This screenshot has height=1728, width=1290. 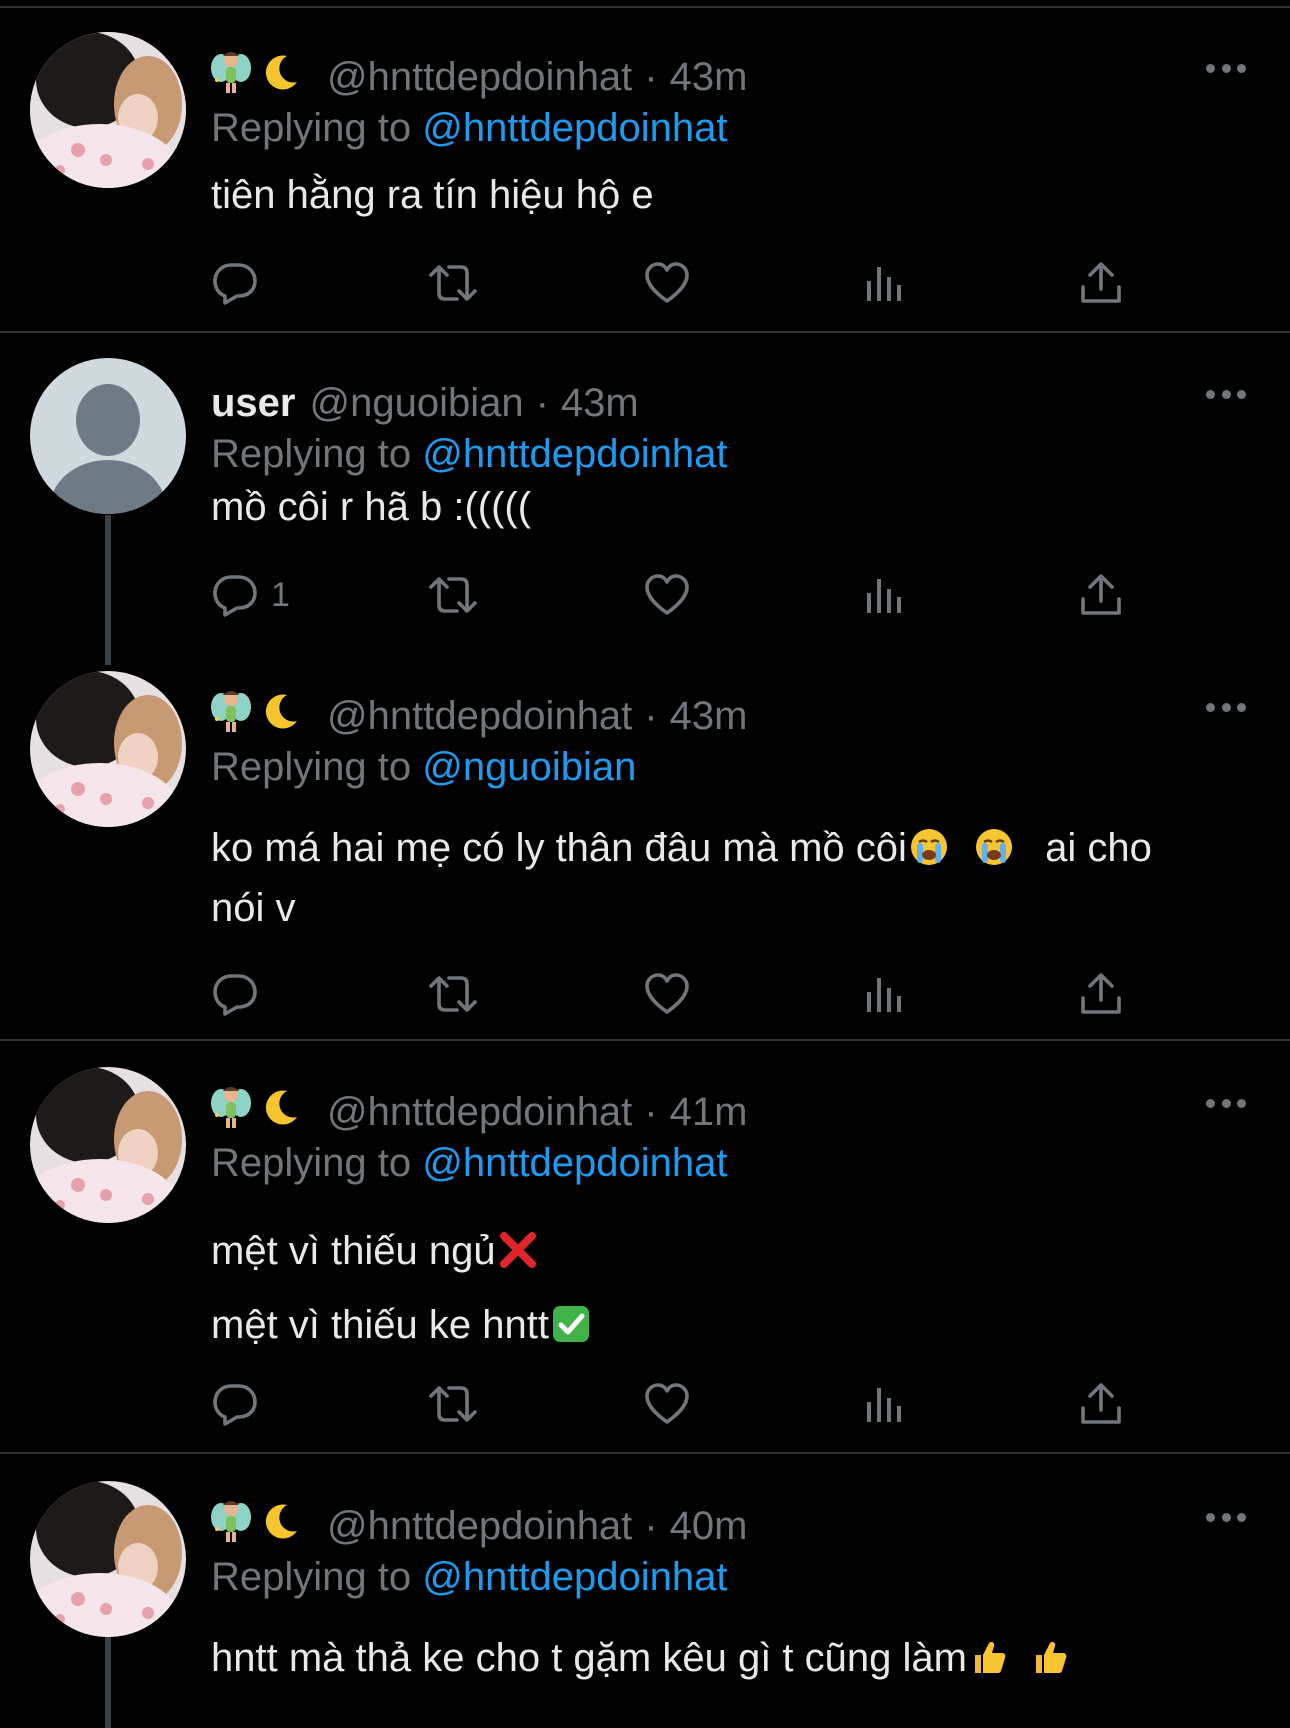 I want to click on tweet-line: mệt vì thiếu ngủ, so click(x=353, y=1251).